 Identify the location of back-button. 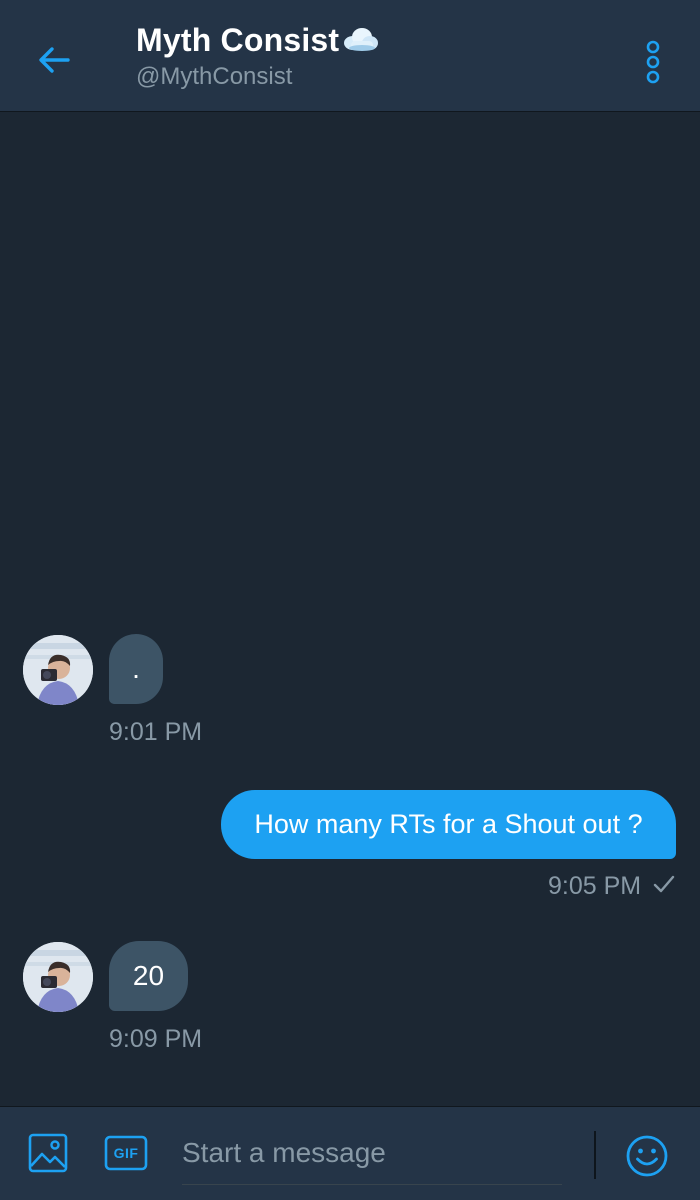
(54, 60).